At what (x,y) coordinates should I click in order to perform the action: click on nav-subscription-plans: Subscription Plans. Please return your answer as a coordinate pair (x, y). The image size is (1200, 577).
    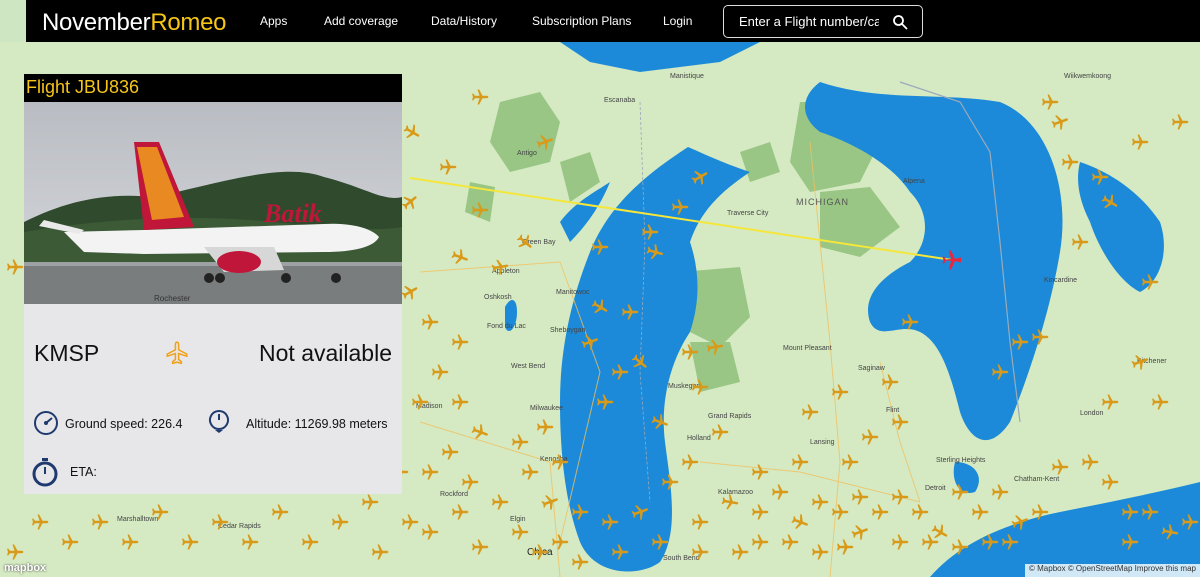
    Looking at the image, I should click on (581, 21).